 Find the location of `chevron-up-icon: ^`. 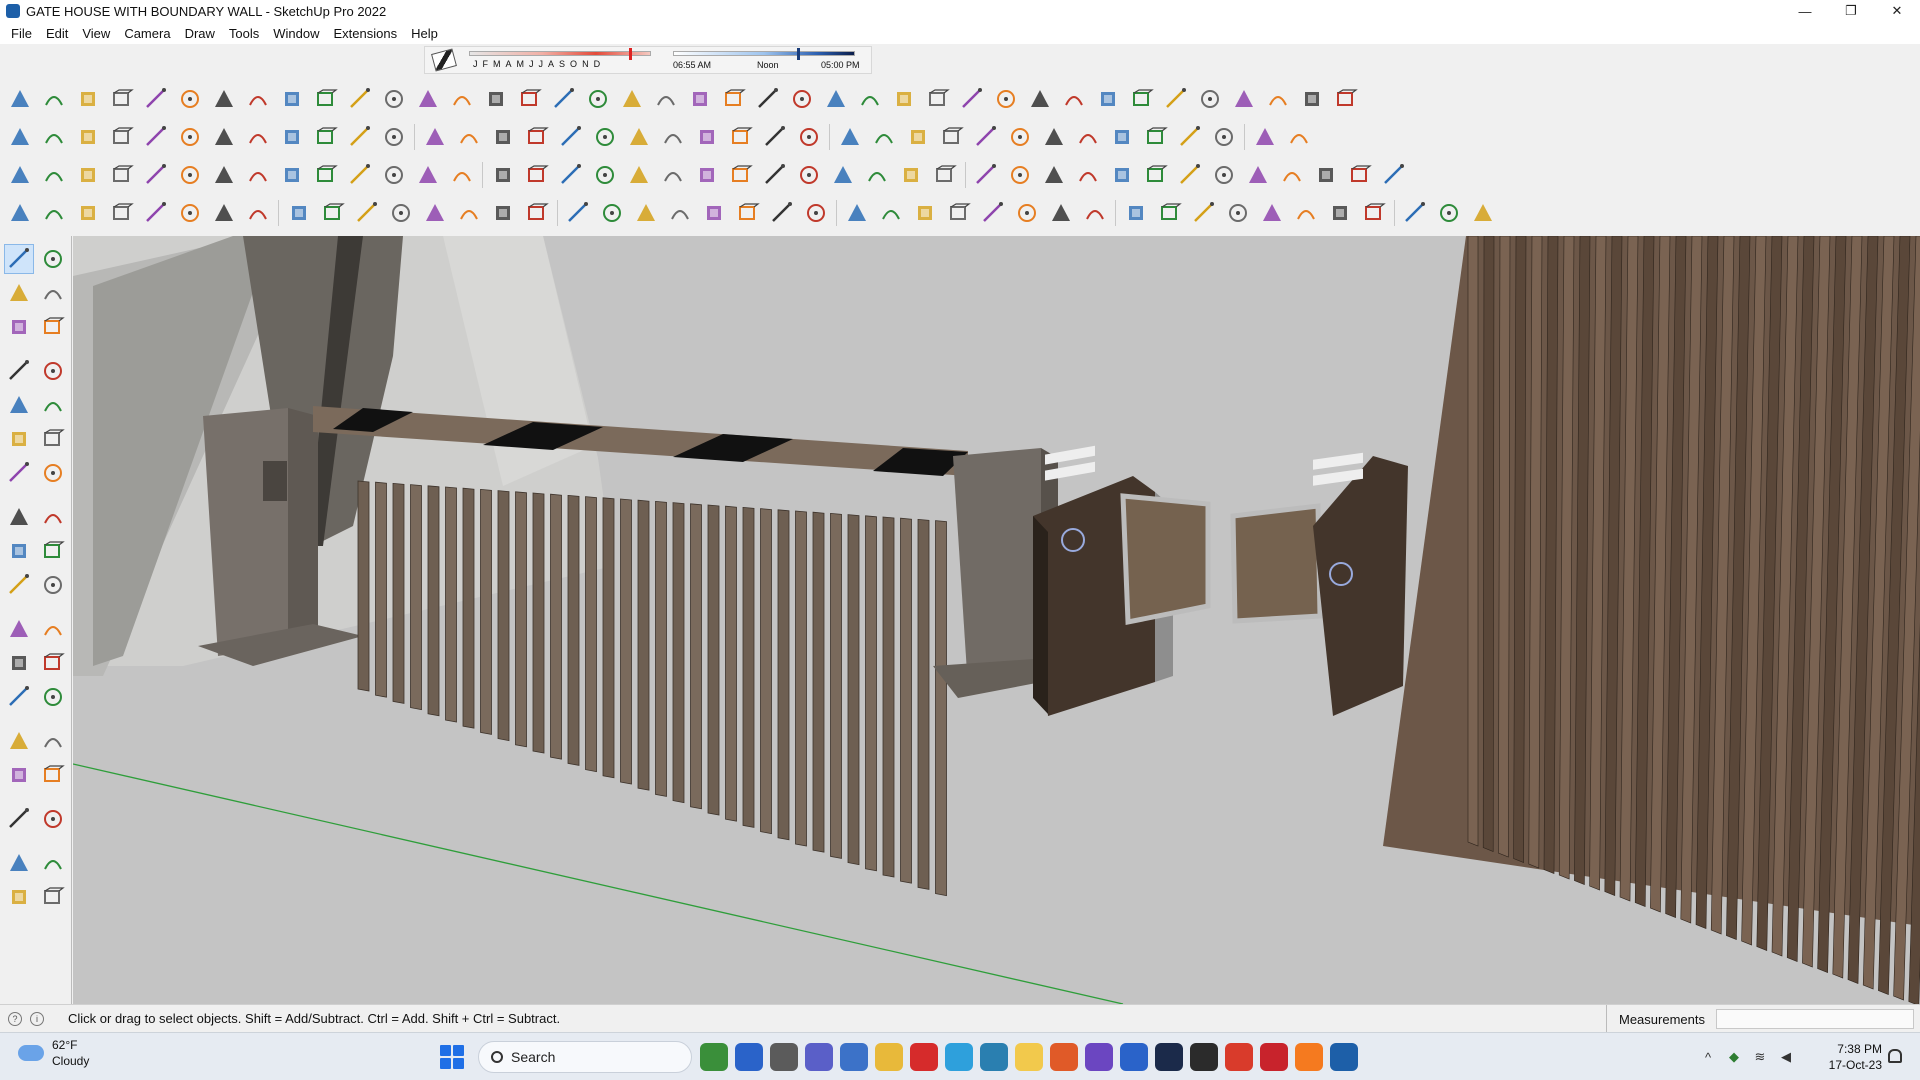

chevron-up-icon: ^ is located at coordinates (1708, 1057).